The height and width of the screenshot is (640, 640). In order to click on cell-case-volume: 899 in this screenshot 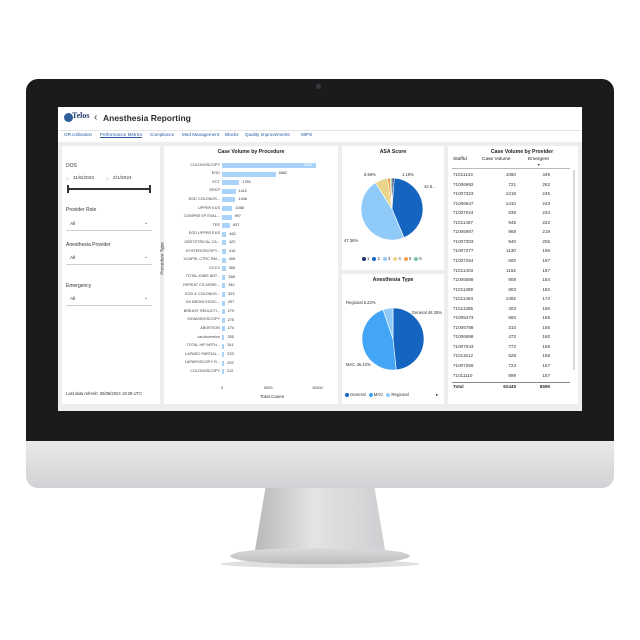, I will do `click(512, 375)`.